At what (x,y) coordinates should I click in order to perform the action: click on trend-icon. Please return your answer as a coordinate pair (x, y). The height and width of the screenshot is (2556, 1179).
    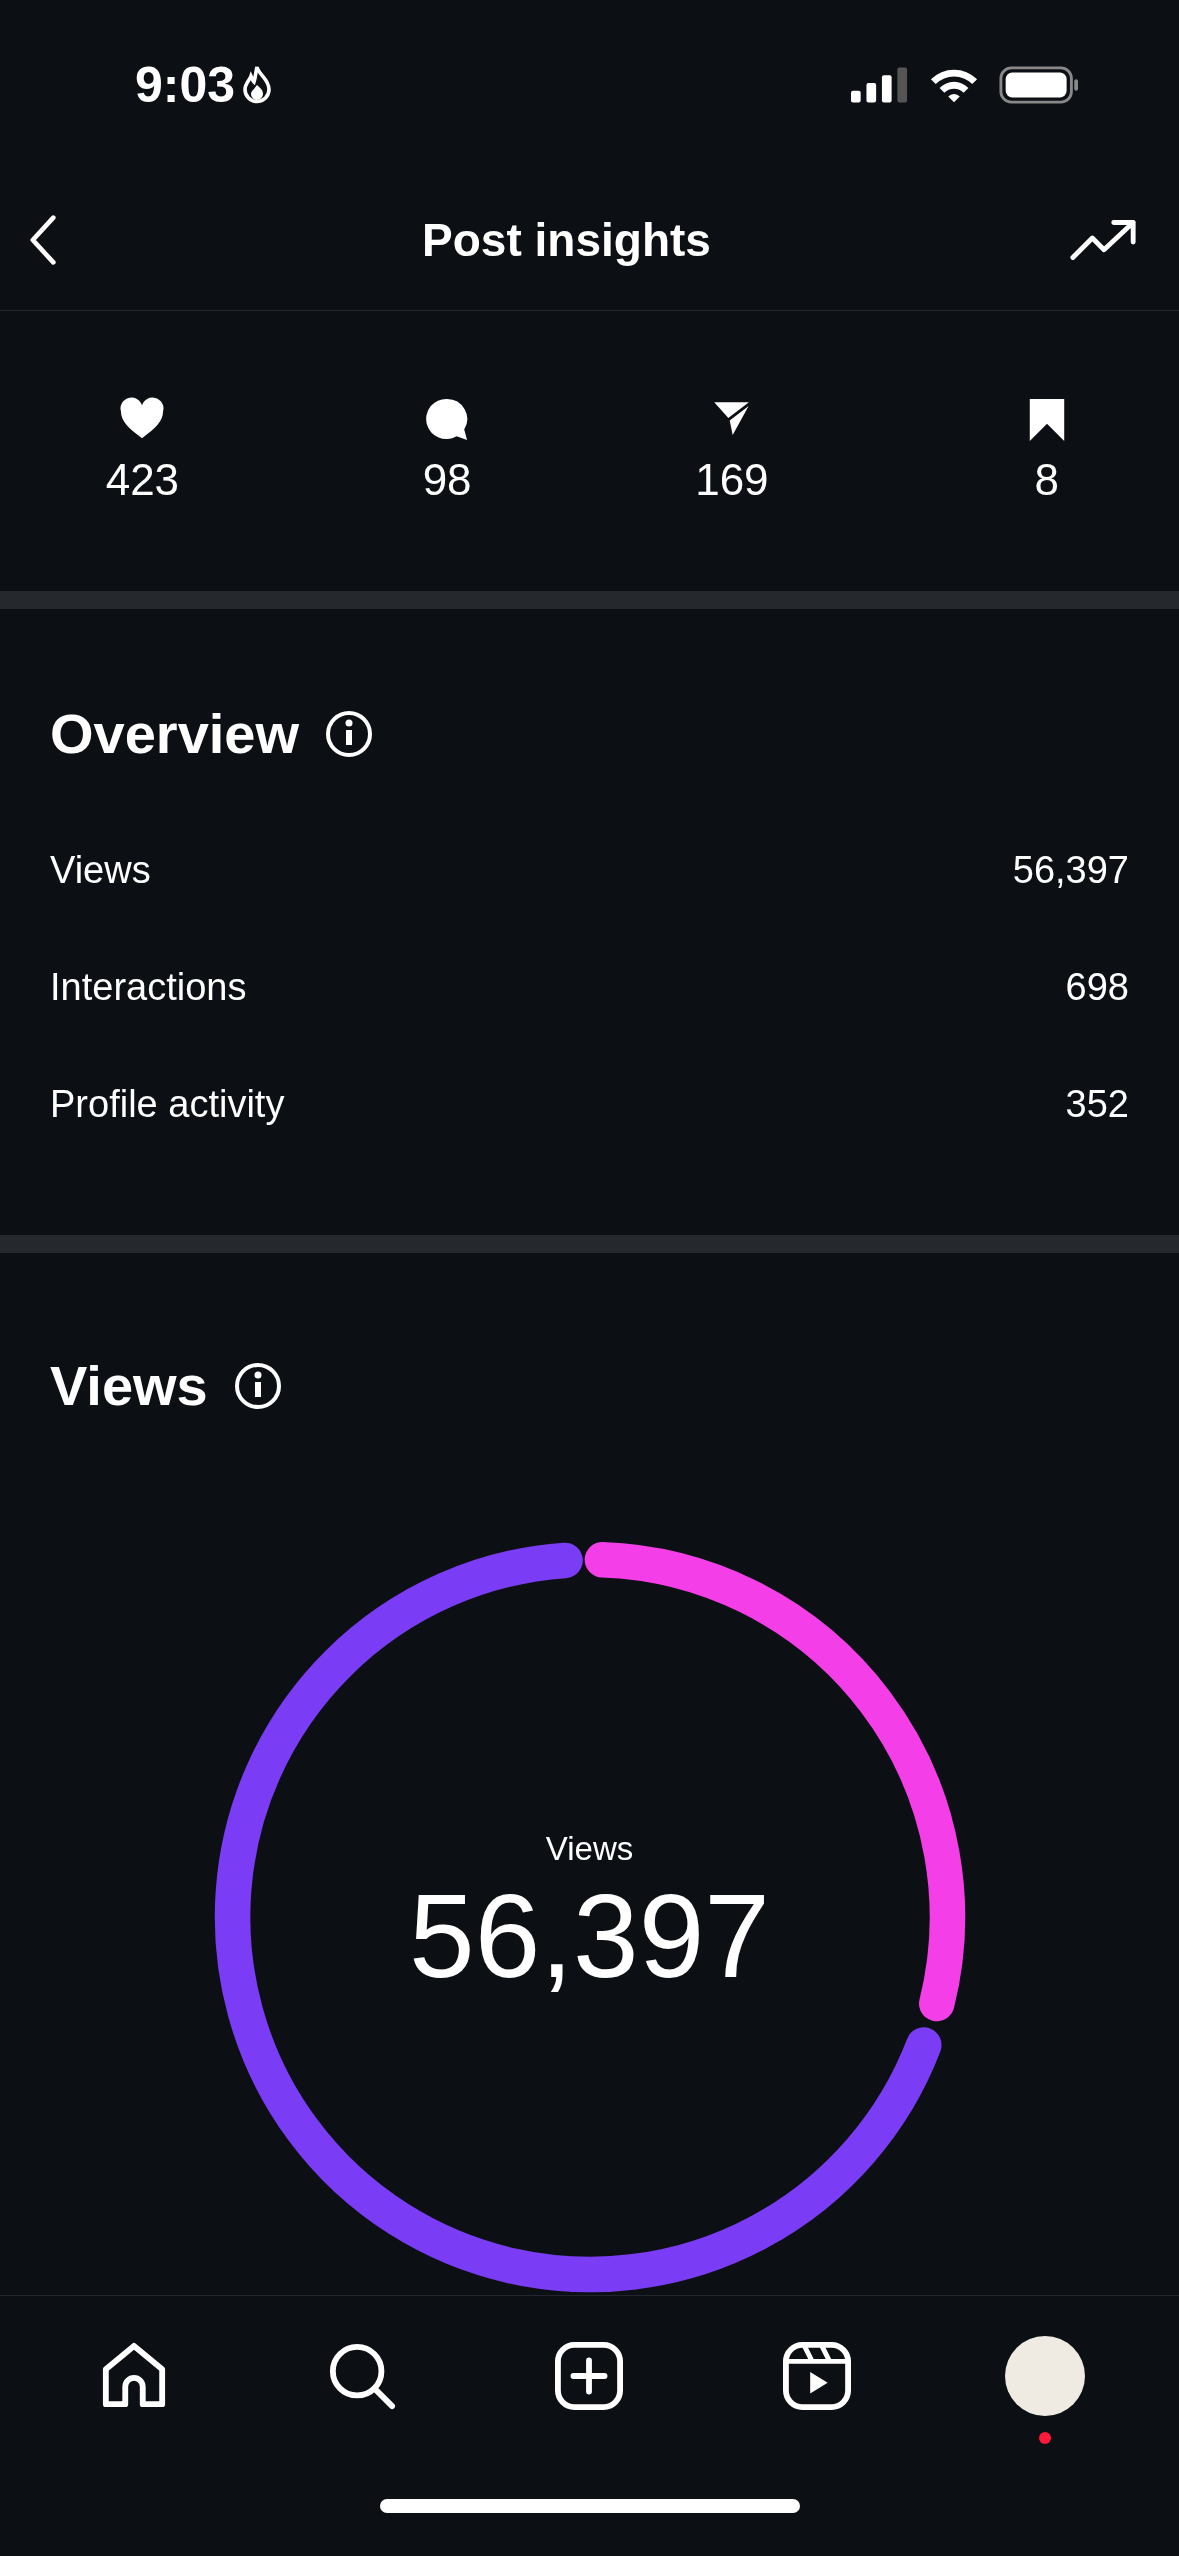
    Looking at the image, I should click on (1104, 240).